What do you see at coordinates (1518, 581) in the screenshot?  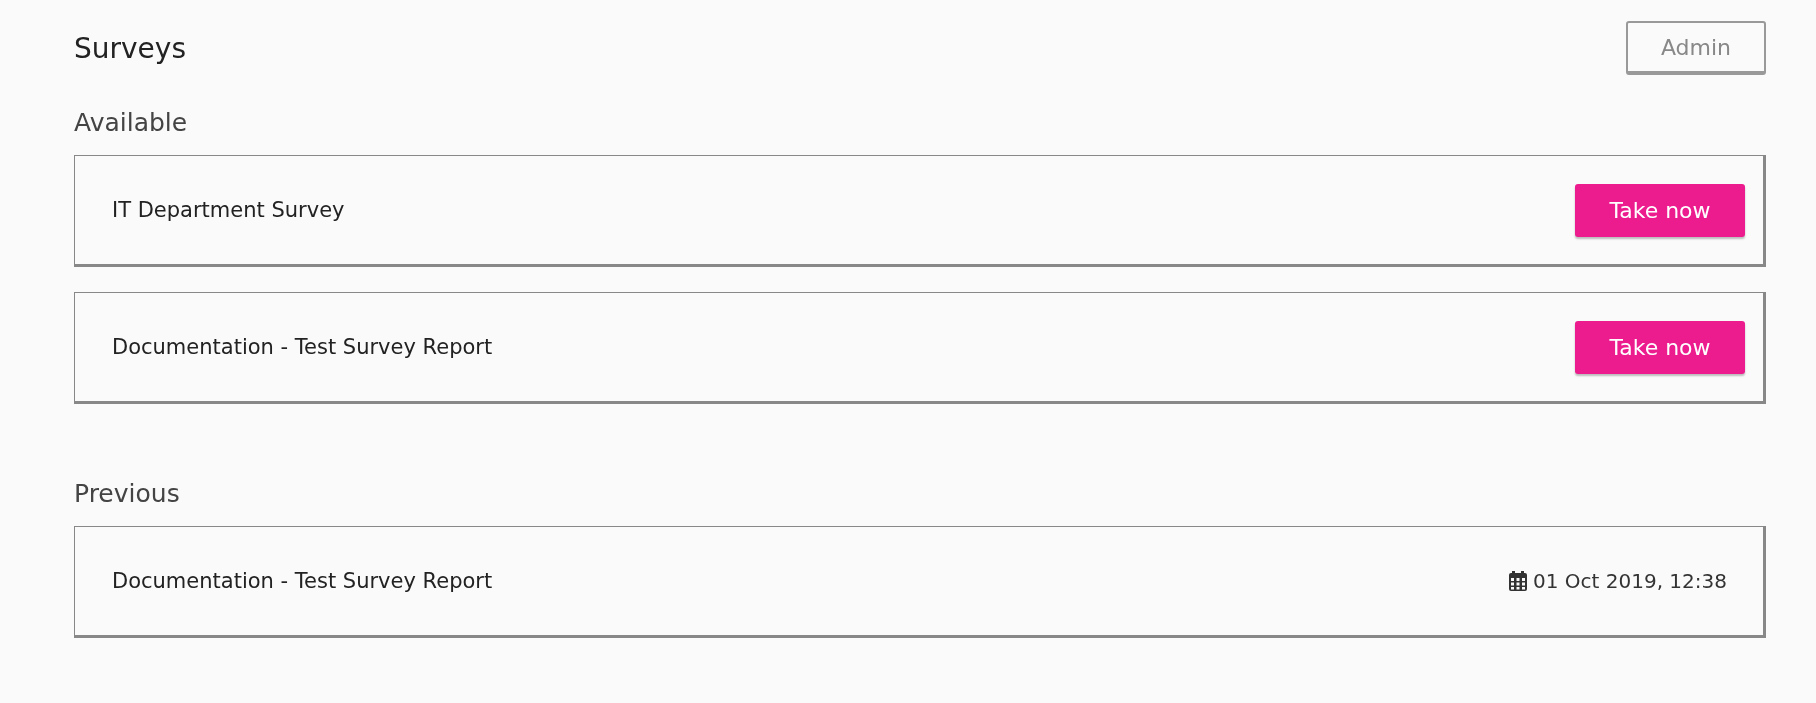 I see `calendar-icon` at bounding box center [1518, 581].